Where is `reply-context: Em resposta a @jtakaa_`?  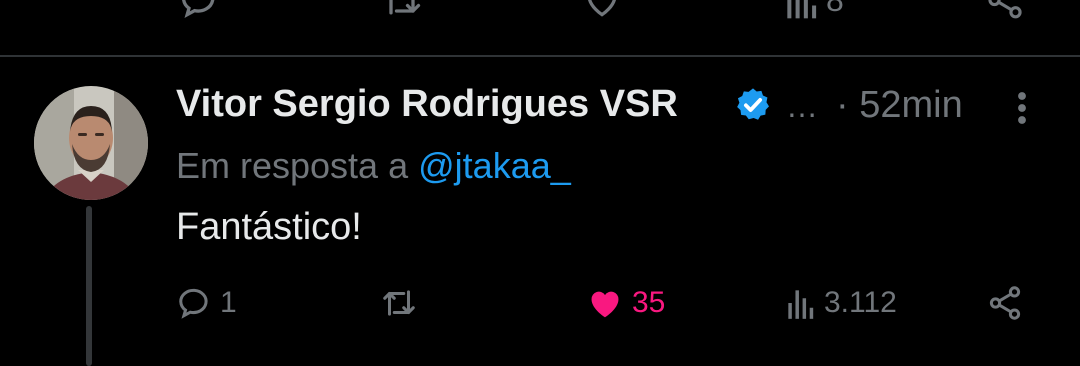
reply-context: Em resposta a @jtakaa_ is located at coordinates (373, 166).